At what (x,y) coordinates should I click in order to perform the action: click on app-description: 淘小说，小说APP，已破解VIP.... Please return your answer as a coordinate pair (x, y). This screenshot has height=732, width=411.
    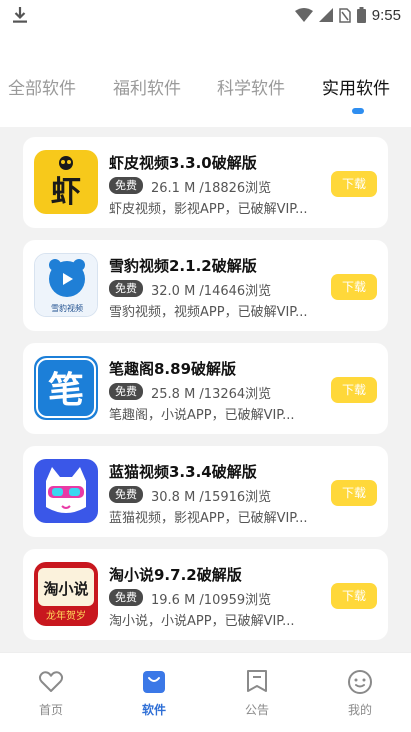
    Looking at the image, I should click on (202, 621).